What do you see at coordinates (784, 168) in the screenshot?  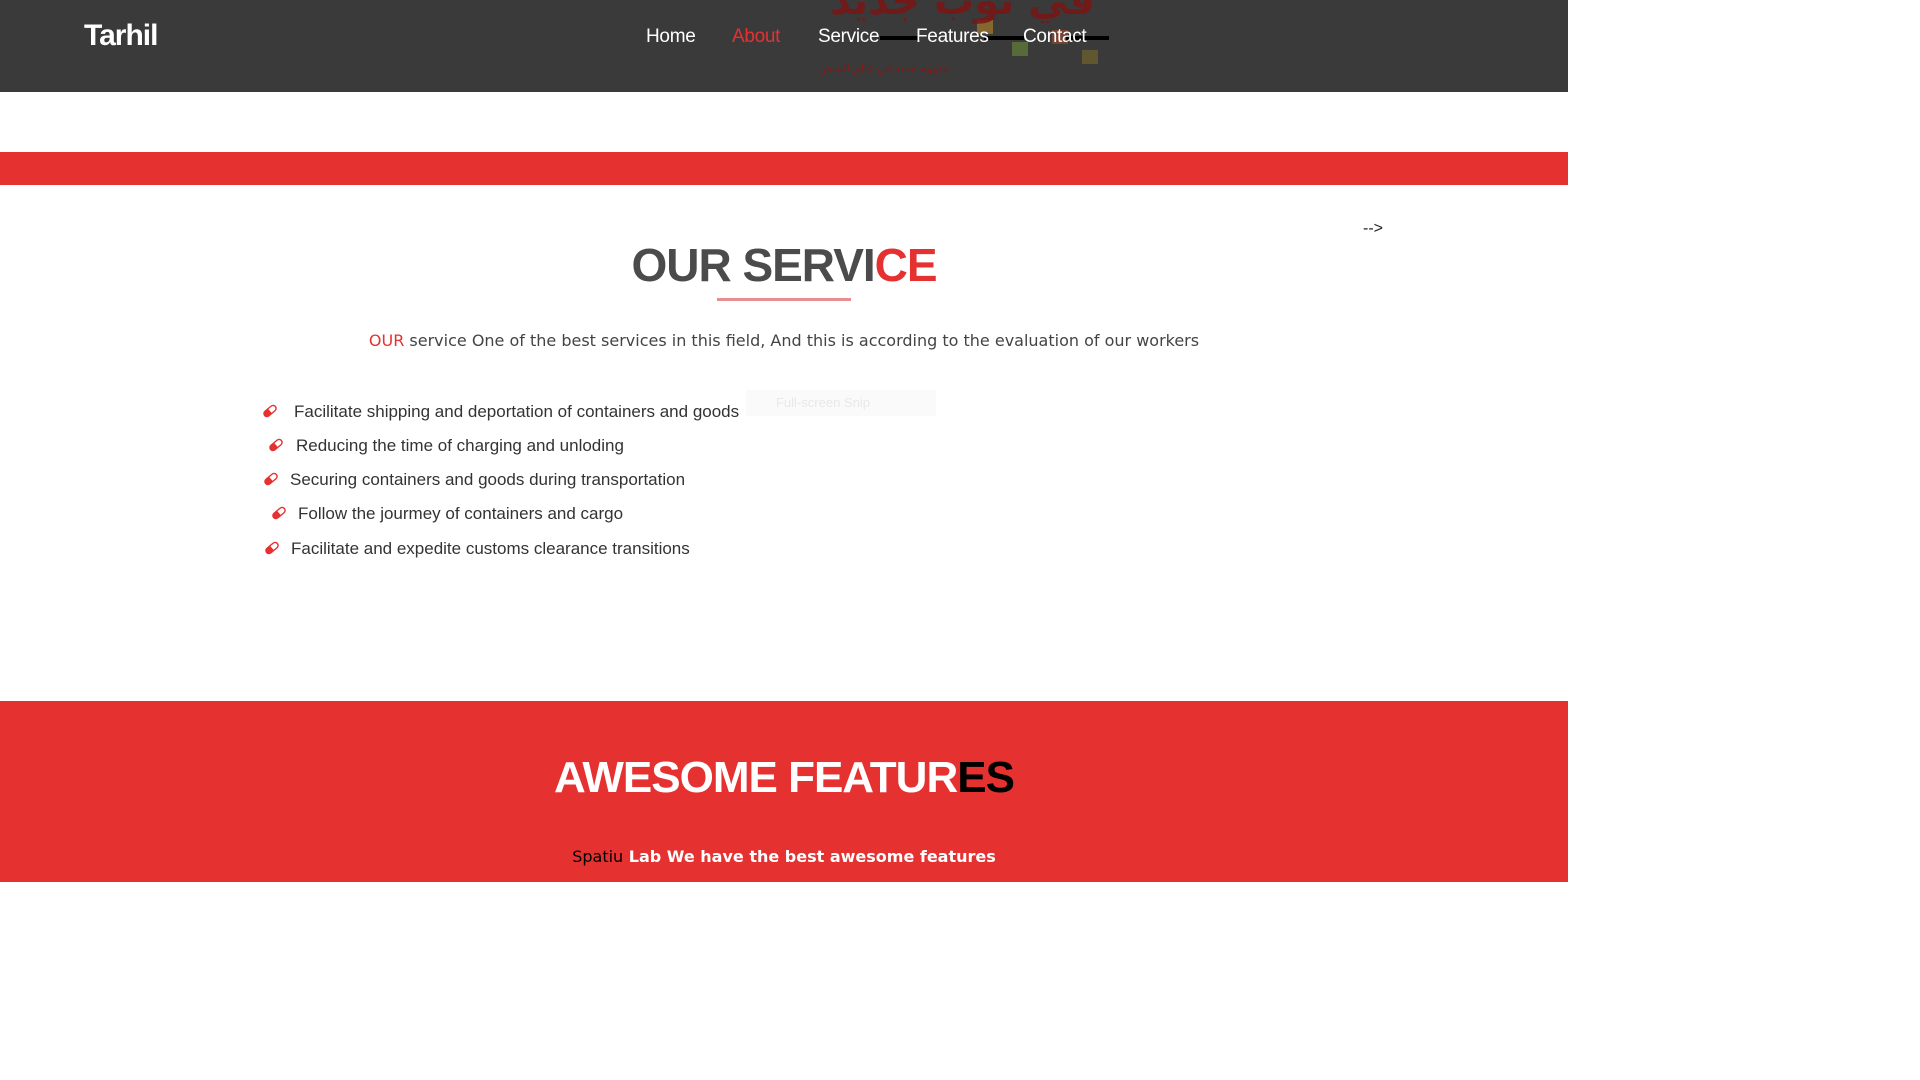 I see `red-divider-band` at bounding box center [784, 168].